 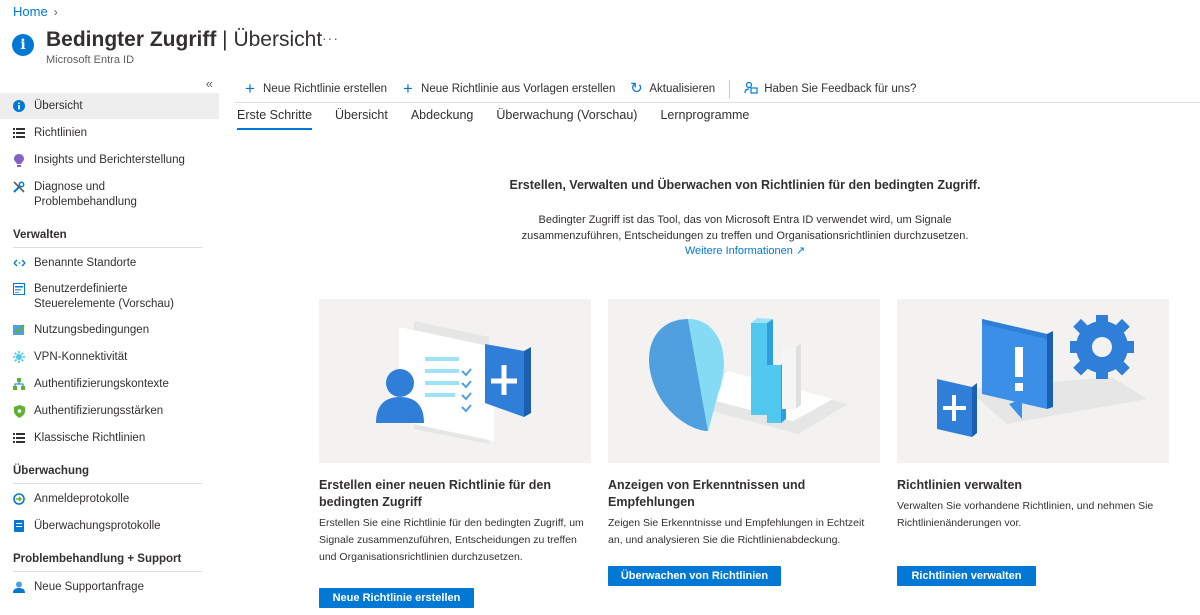 I want to click on page-title: Bedingter Zugriff | Übersicht, so click(x=184, y=39).